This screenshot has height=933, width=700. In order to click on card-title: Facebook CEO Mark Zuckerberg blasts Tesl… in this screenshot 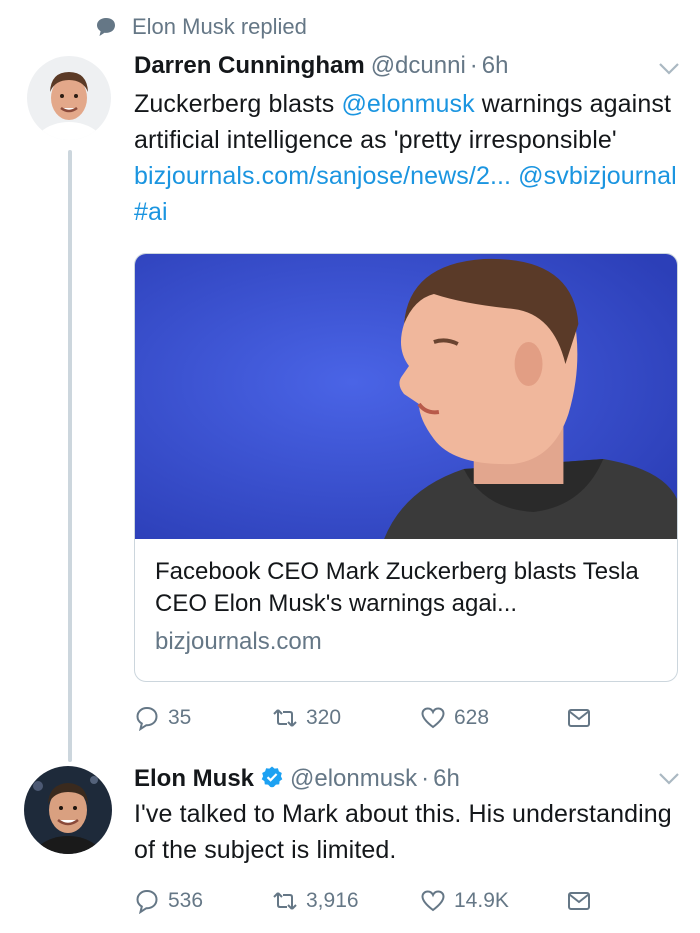, I will do `click(397, 587)`.